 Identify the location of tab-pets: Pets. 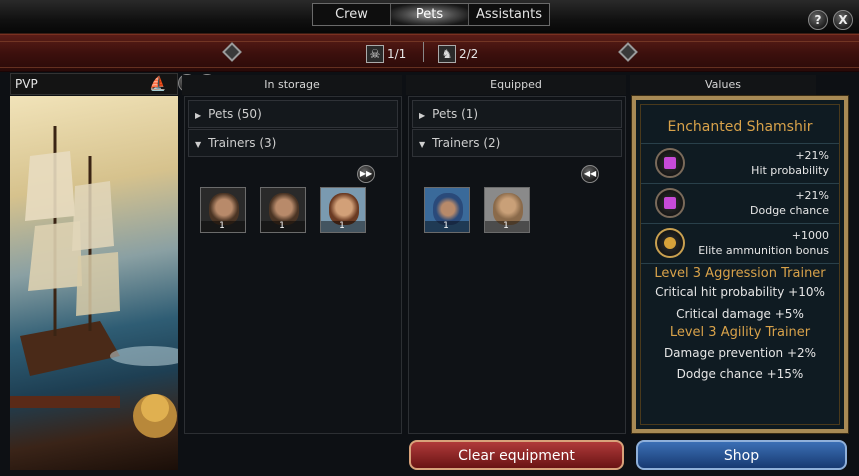
(430, 14).